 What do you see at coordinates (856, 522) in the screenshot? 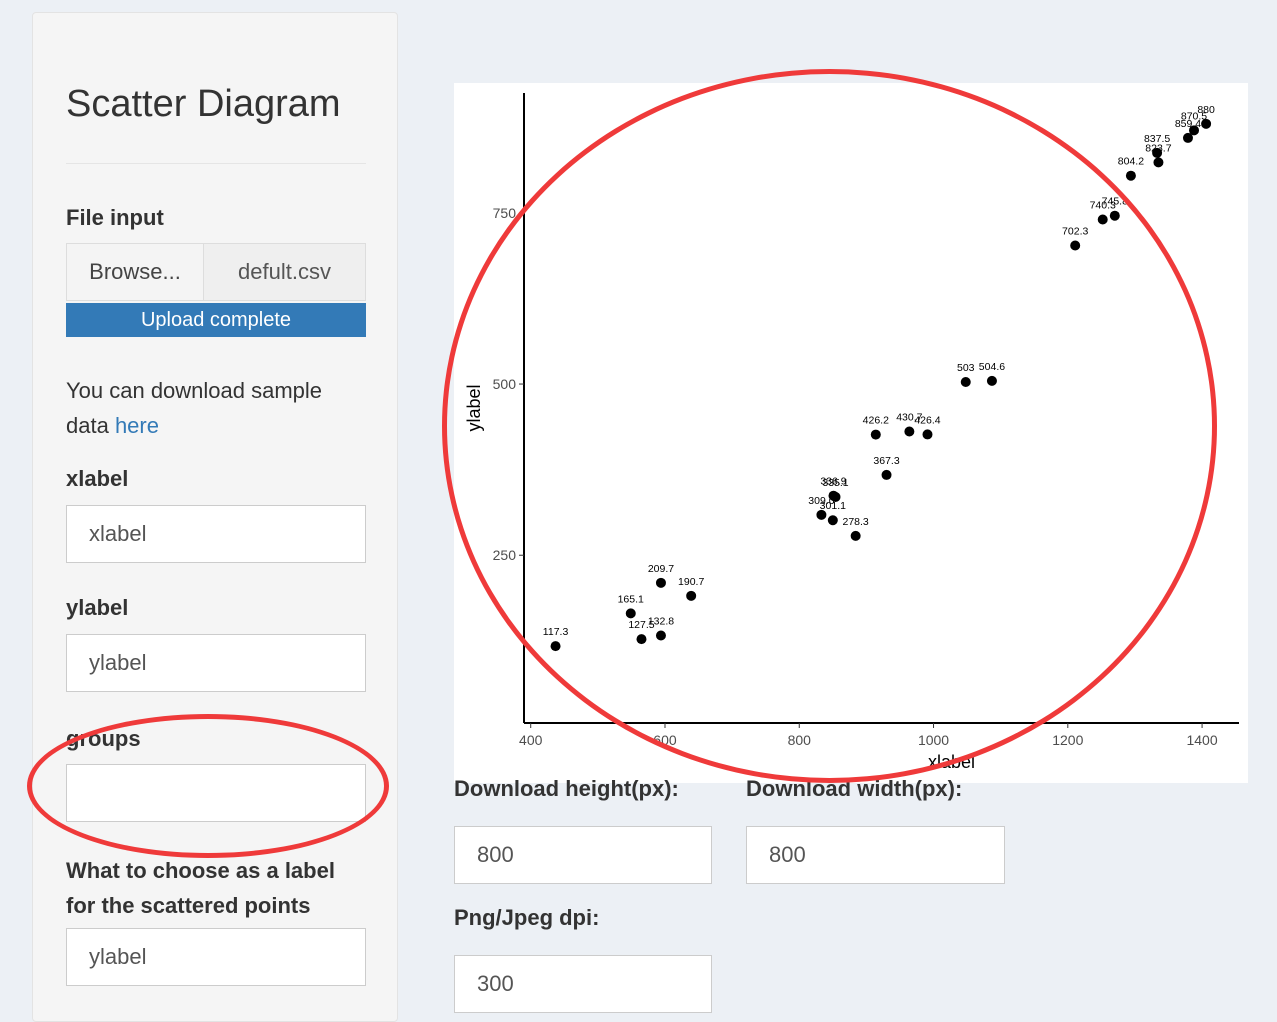
I see `data-point-label: 278.3` at bounding box center [856, 522].